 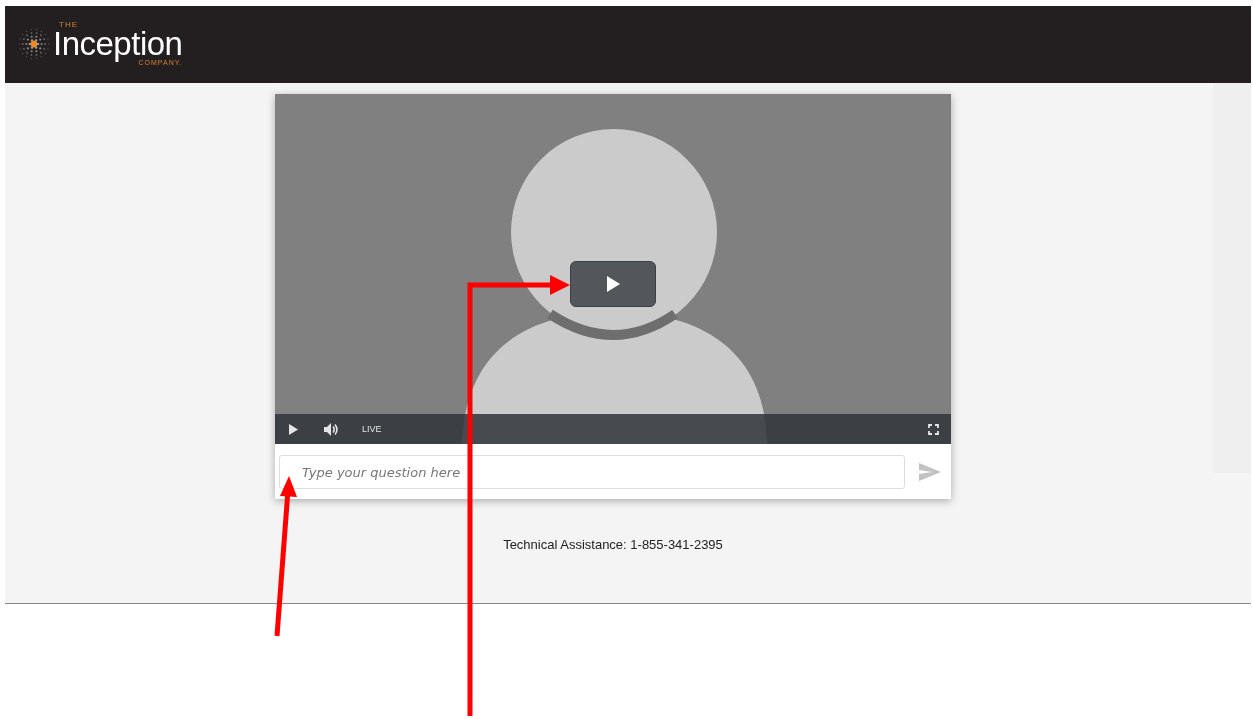 I want to click on fullscreen-icon, so click(x=933, y=429).